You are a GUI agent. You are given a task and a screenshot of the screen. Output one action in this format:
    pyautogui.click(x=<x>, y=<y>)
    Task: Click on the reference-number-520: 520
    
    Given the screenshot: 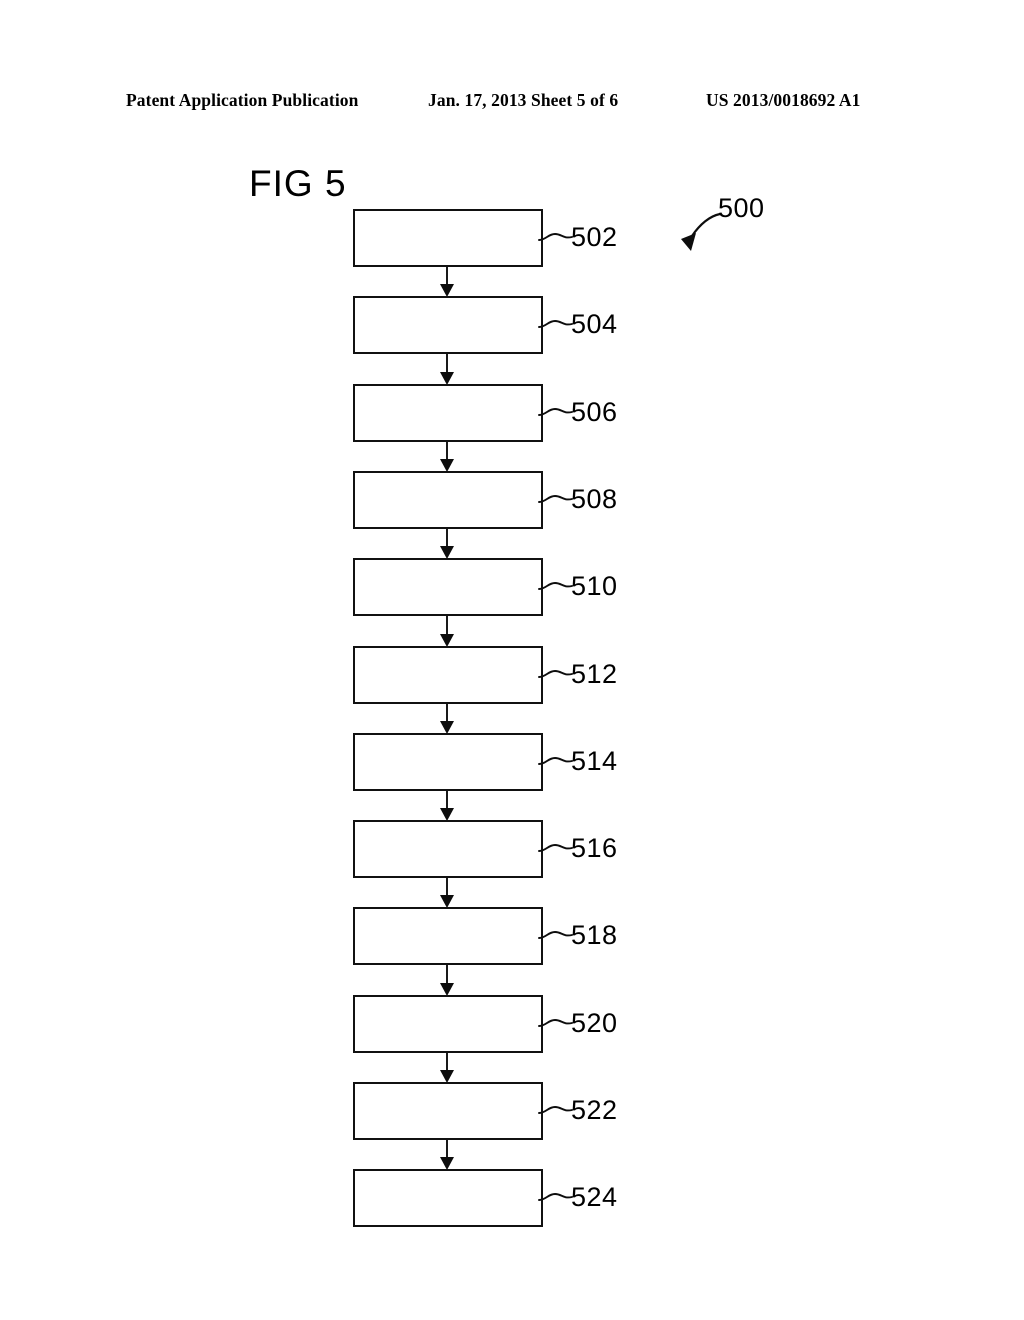 What is the action you would take?
    pyautogui.click(x=594, y=1022)
    